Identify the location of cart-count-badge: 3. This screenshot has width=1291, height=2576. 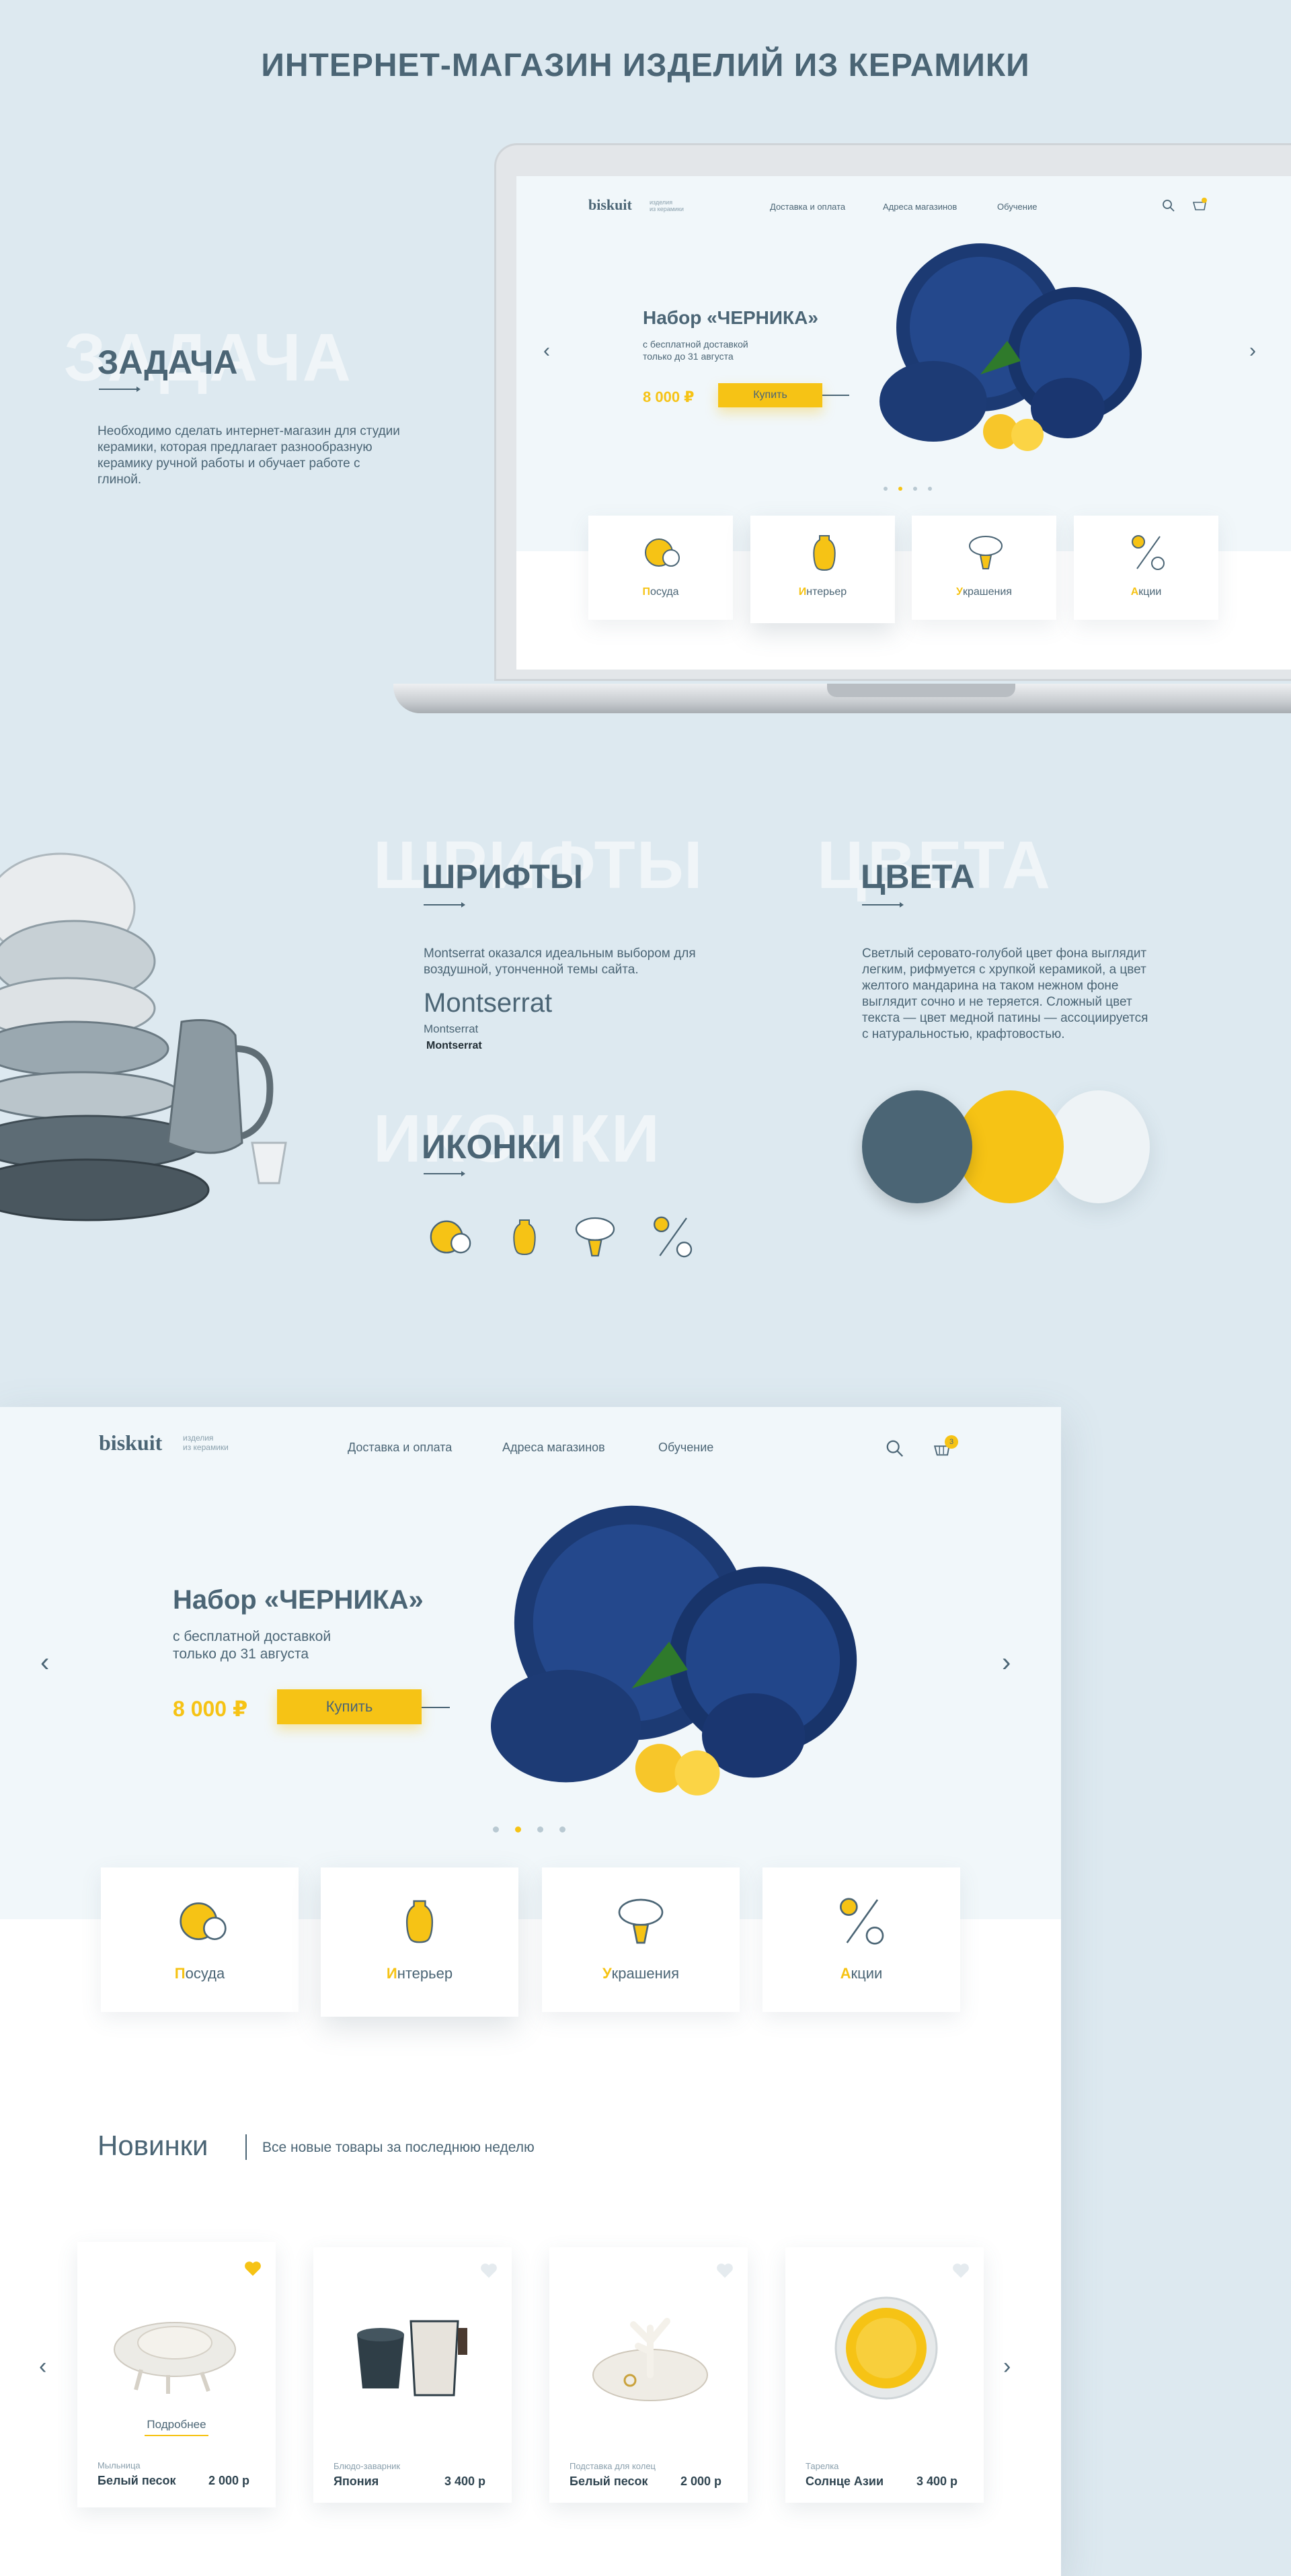
(951, 1442).